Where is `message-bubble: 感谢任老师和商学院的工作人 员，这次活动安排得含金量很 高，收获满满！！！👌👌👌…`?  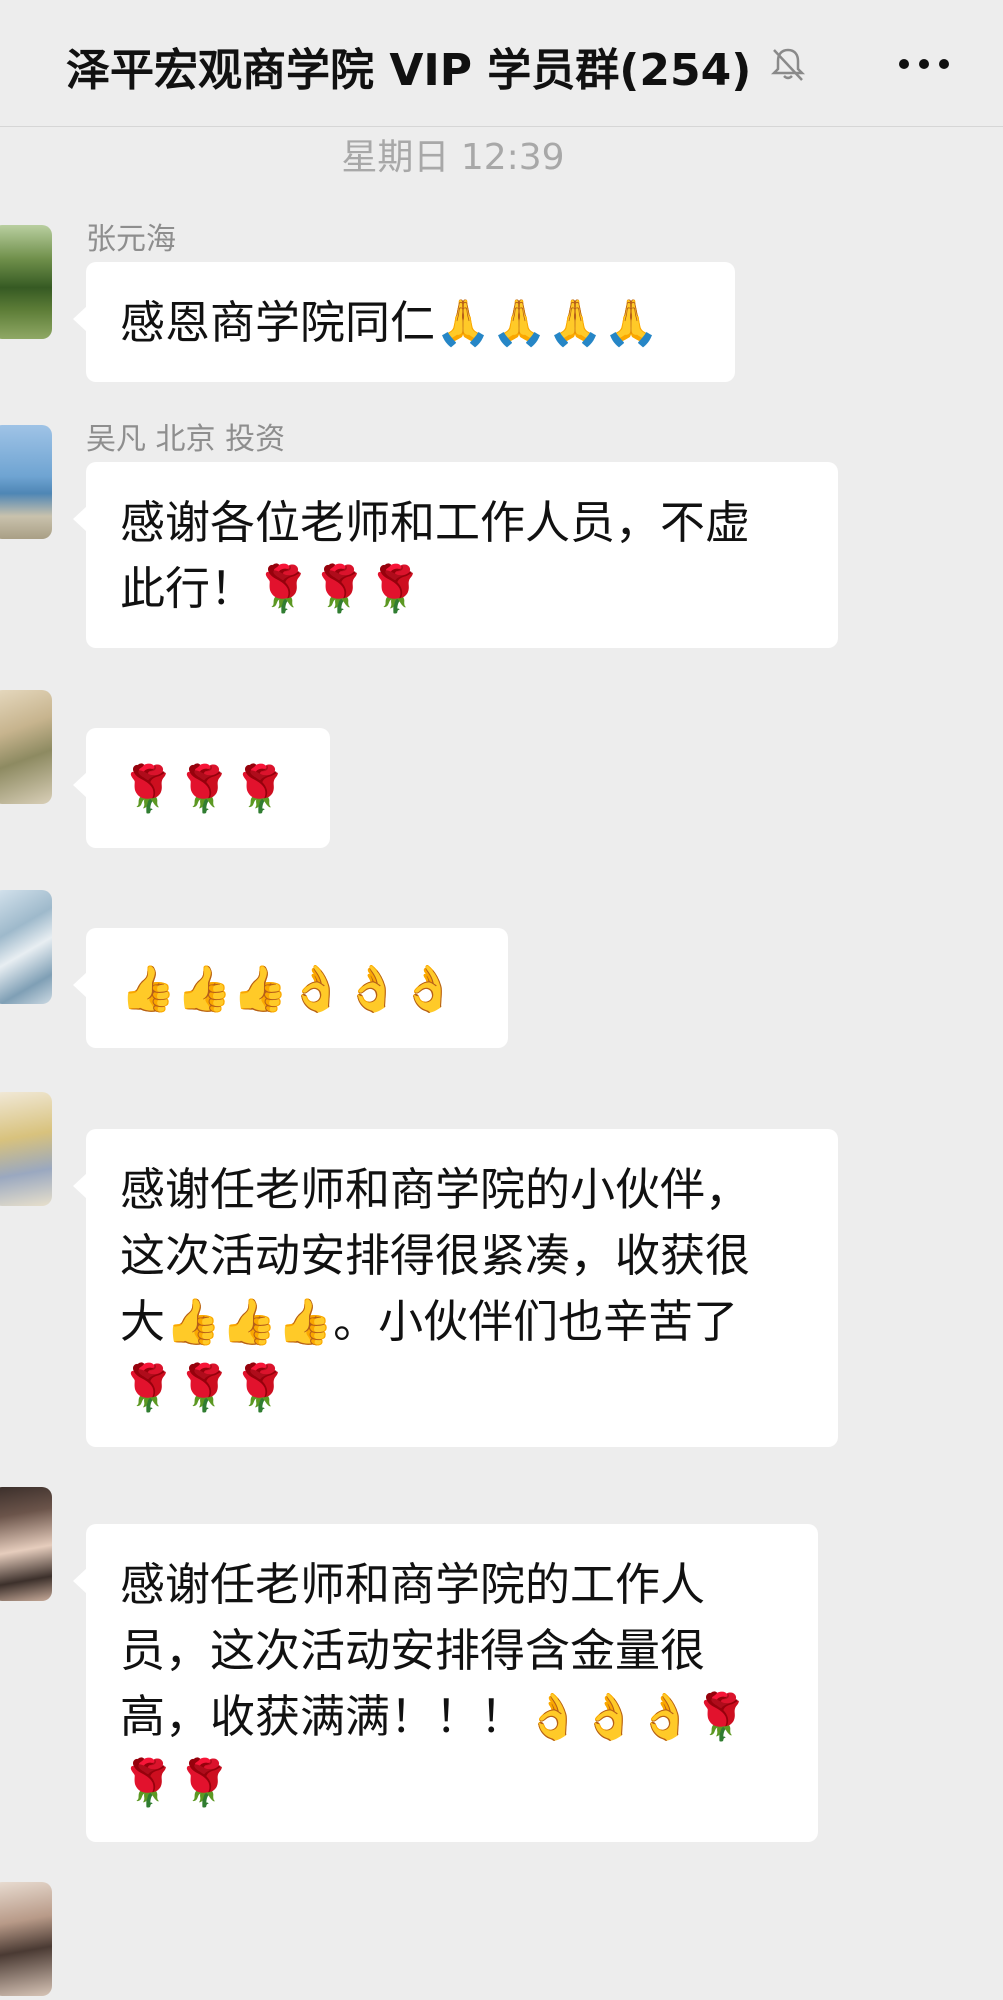 message-bubble: 感谢任老师和商学院的工作人 员，这次活动安排得含金量很 高，收获满满！！！👌👌👌… is located at coordinates (445, 1683).